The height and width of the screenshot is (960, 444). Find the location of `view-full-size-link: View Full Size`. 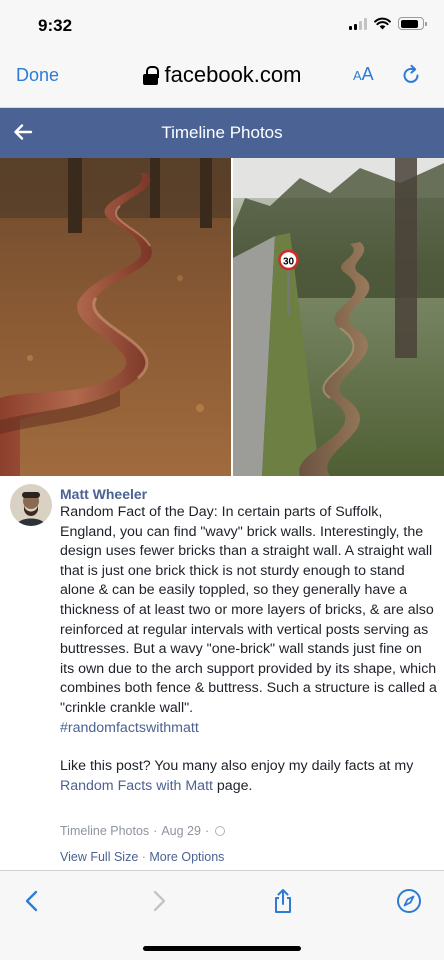

view-full-size-link: View Full Size is located at coordinates (99, 857).